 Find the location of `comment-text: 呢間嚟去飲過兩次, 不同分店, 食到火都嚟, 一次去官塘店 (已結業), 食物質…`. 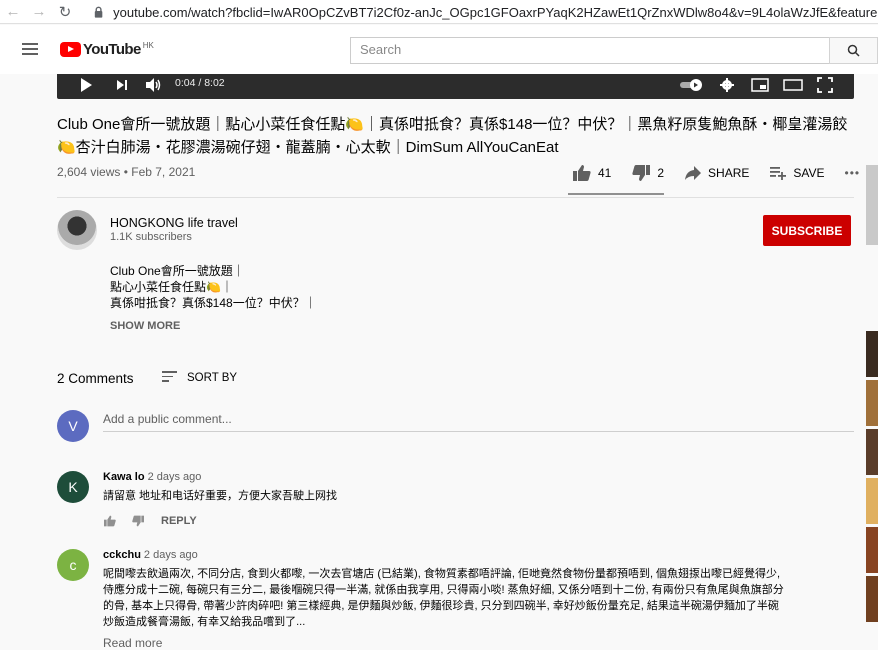

comment-text: 呢間嚟去飲過兩次, 不同分店, 食到火都嚟, 一次去官塘店 (已結業), 食物質… is located at coordinates (479, 598).